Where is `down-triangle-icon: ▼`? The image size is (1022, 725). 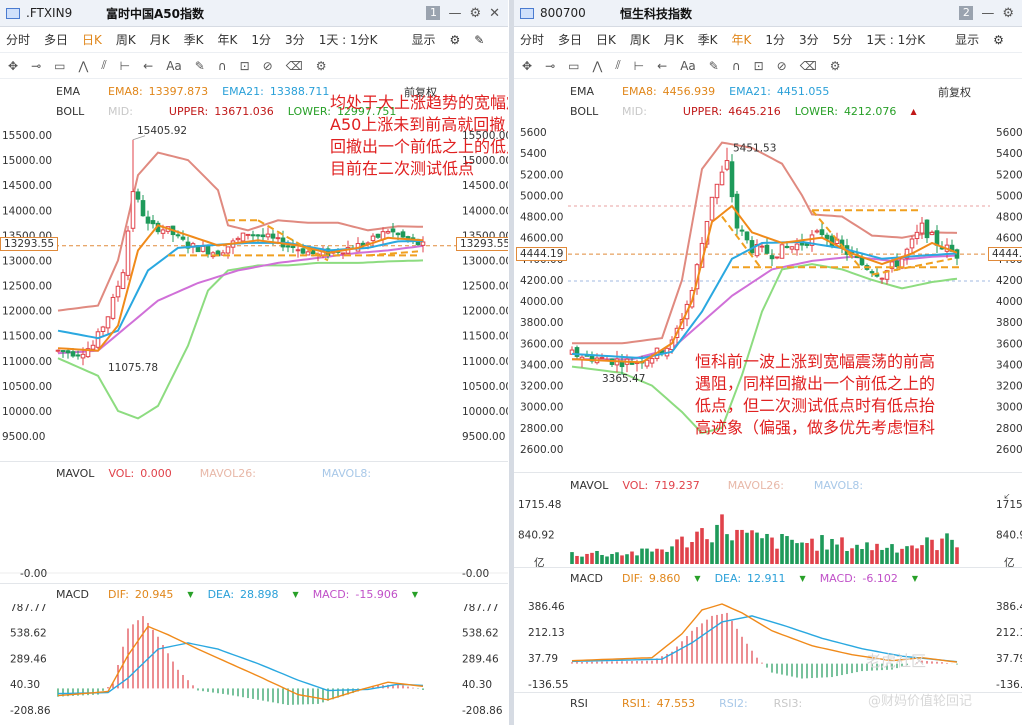 down-triangle-icon: ▼ is located at coordinates (190, 594).